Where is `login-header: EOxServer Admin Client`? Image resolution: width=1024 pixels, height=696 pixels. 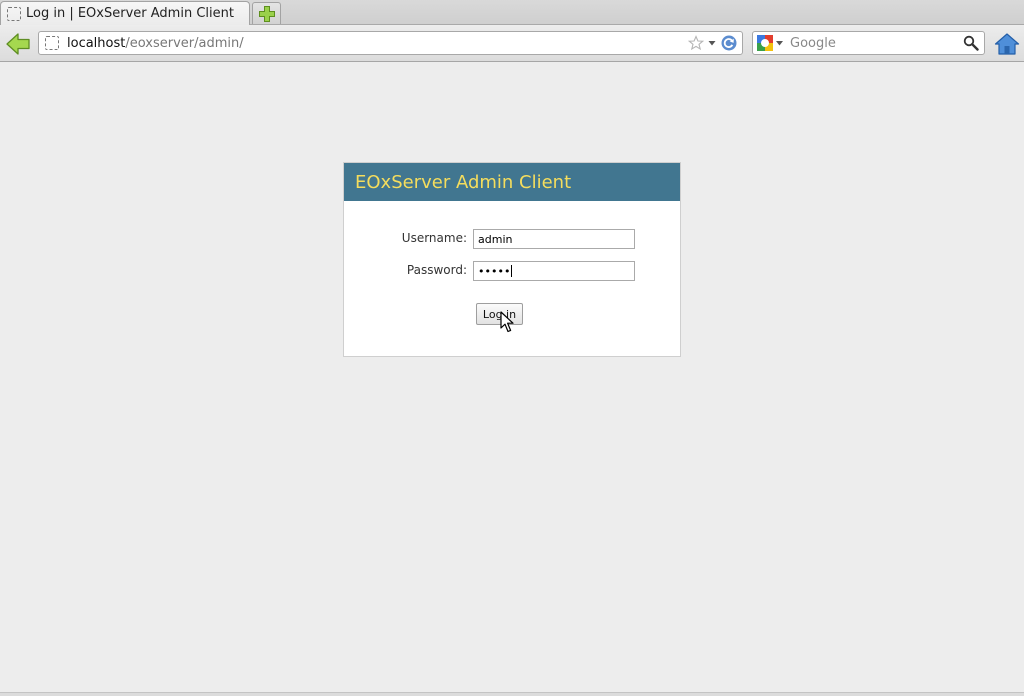
login-header: EOxServer Admin Client is located at coordinates (512, 182).